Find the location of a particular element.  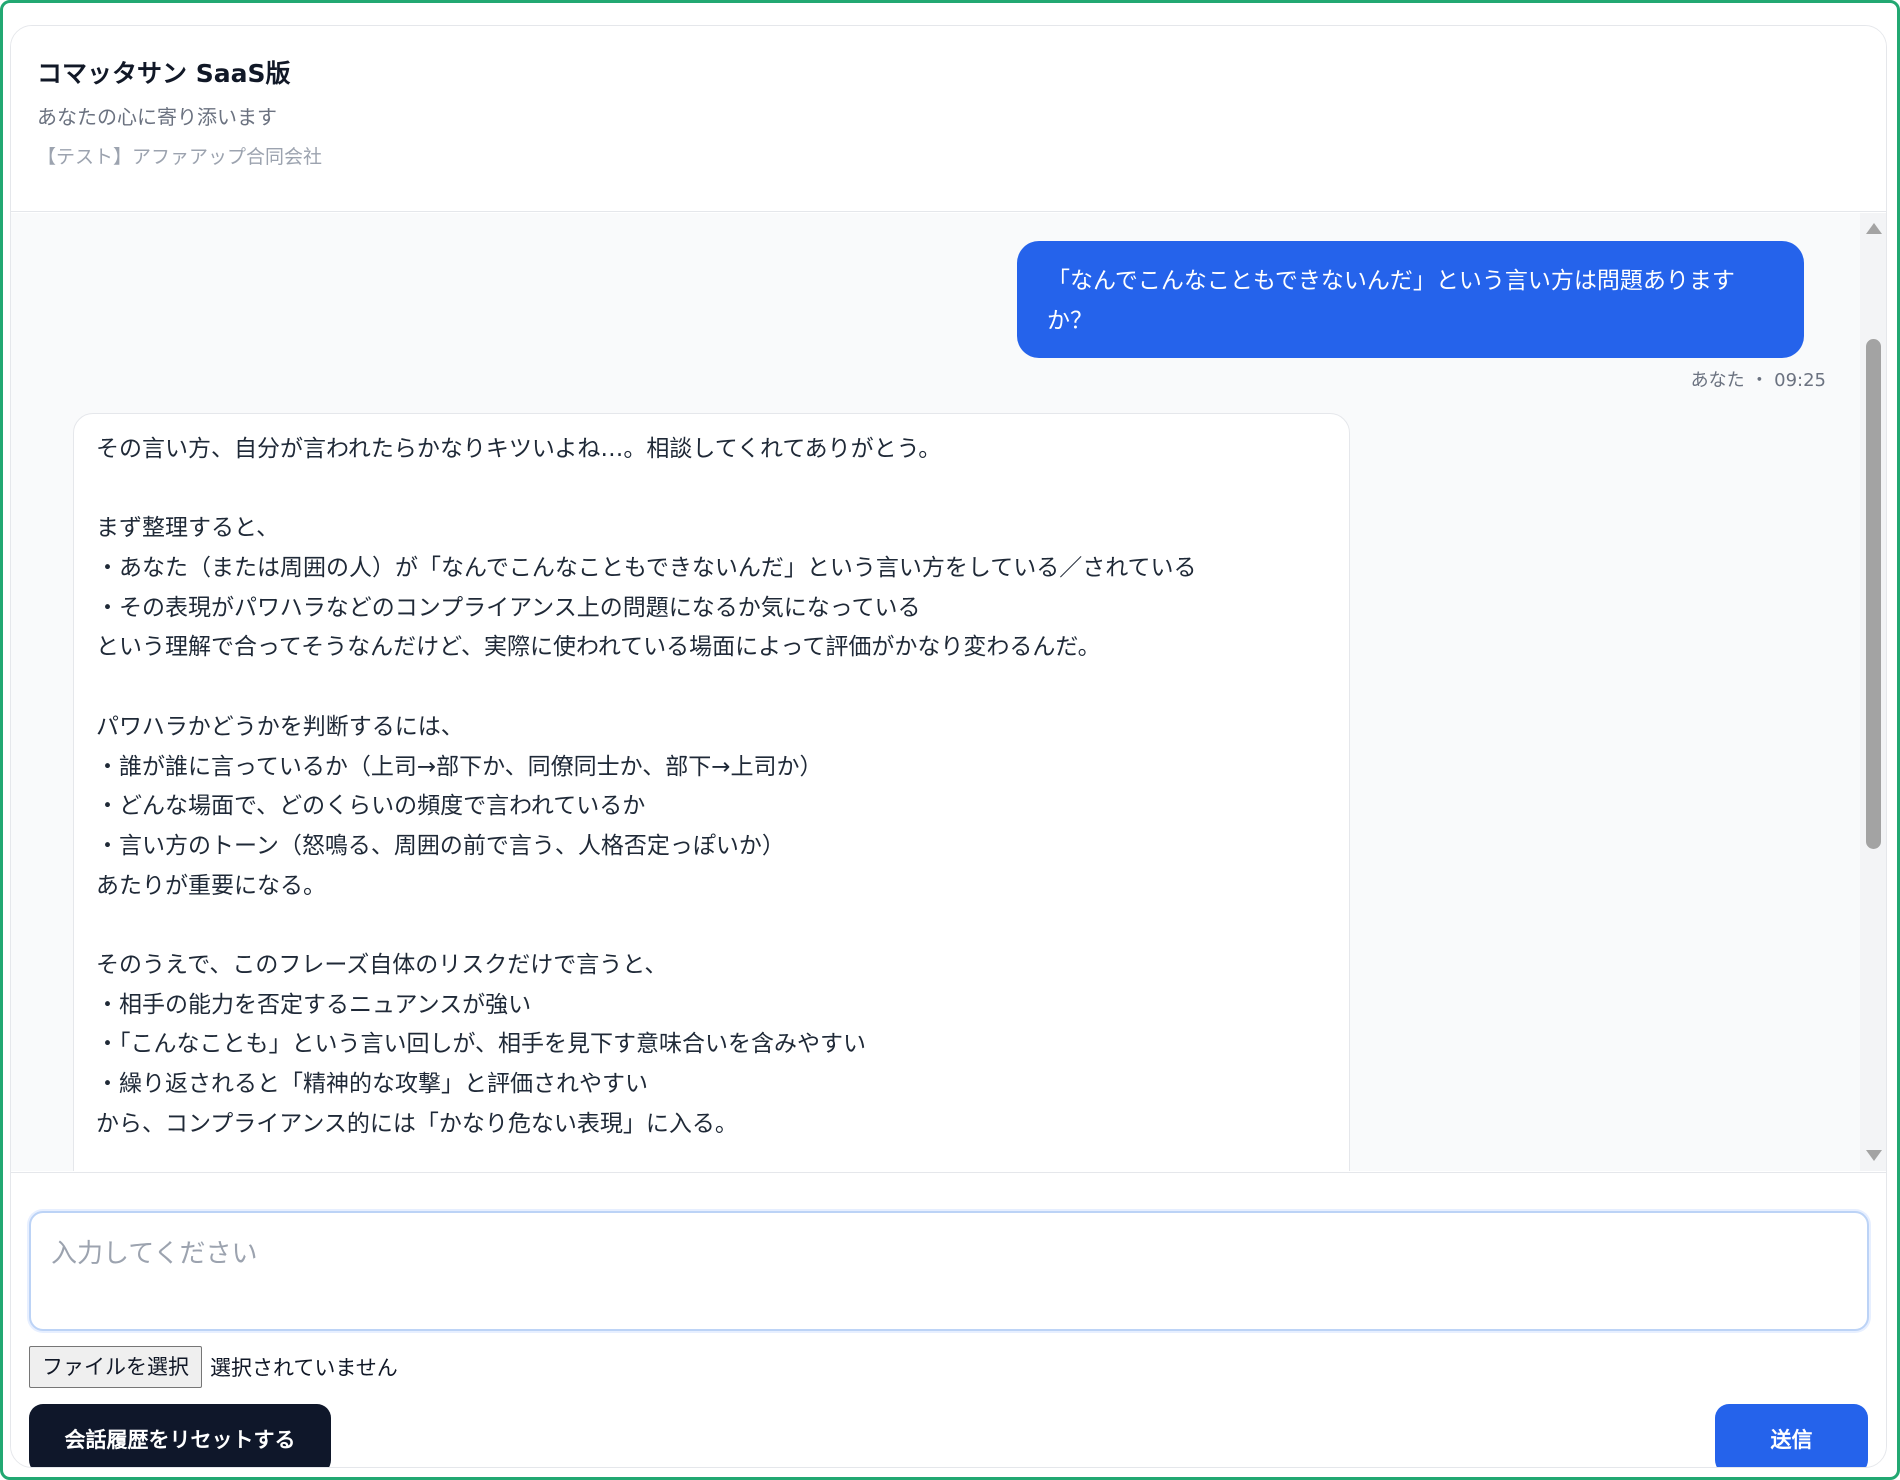

scroll-down-arrow-icon is located at coordinates (1874, 1155).